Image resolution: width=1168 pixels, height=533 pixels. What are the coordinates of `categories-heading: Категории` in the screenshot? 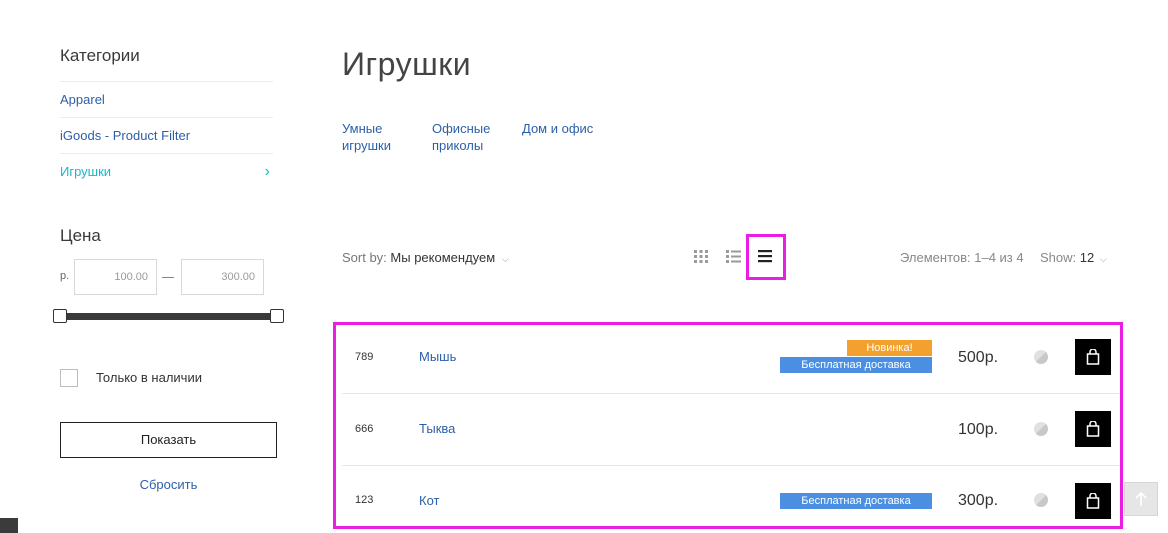 It's located at (100, 55).